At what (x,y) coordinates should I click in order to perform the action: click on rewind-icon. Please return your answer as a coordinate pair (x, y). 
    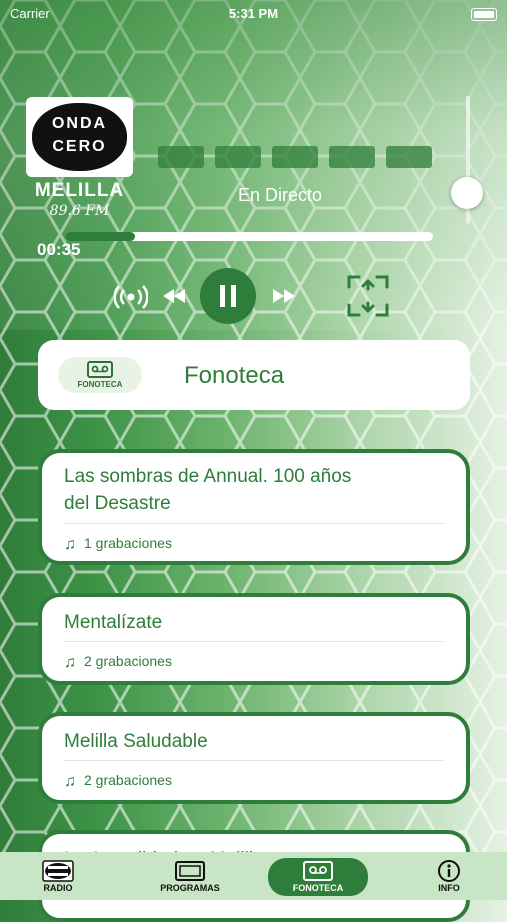
    Looking at the image, I should click on (174, 296).